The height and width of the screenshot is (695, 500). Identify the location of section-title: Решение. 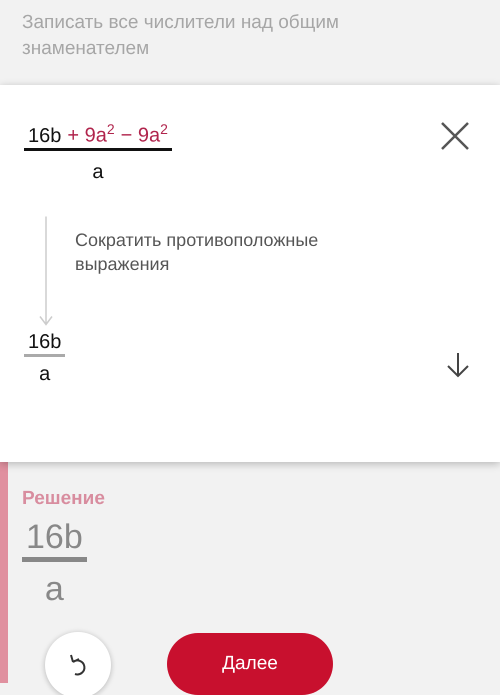
(63, 499).